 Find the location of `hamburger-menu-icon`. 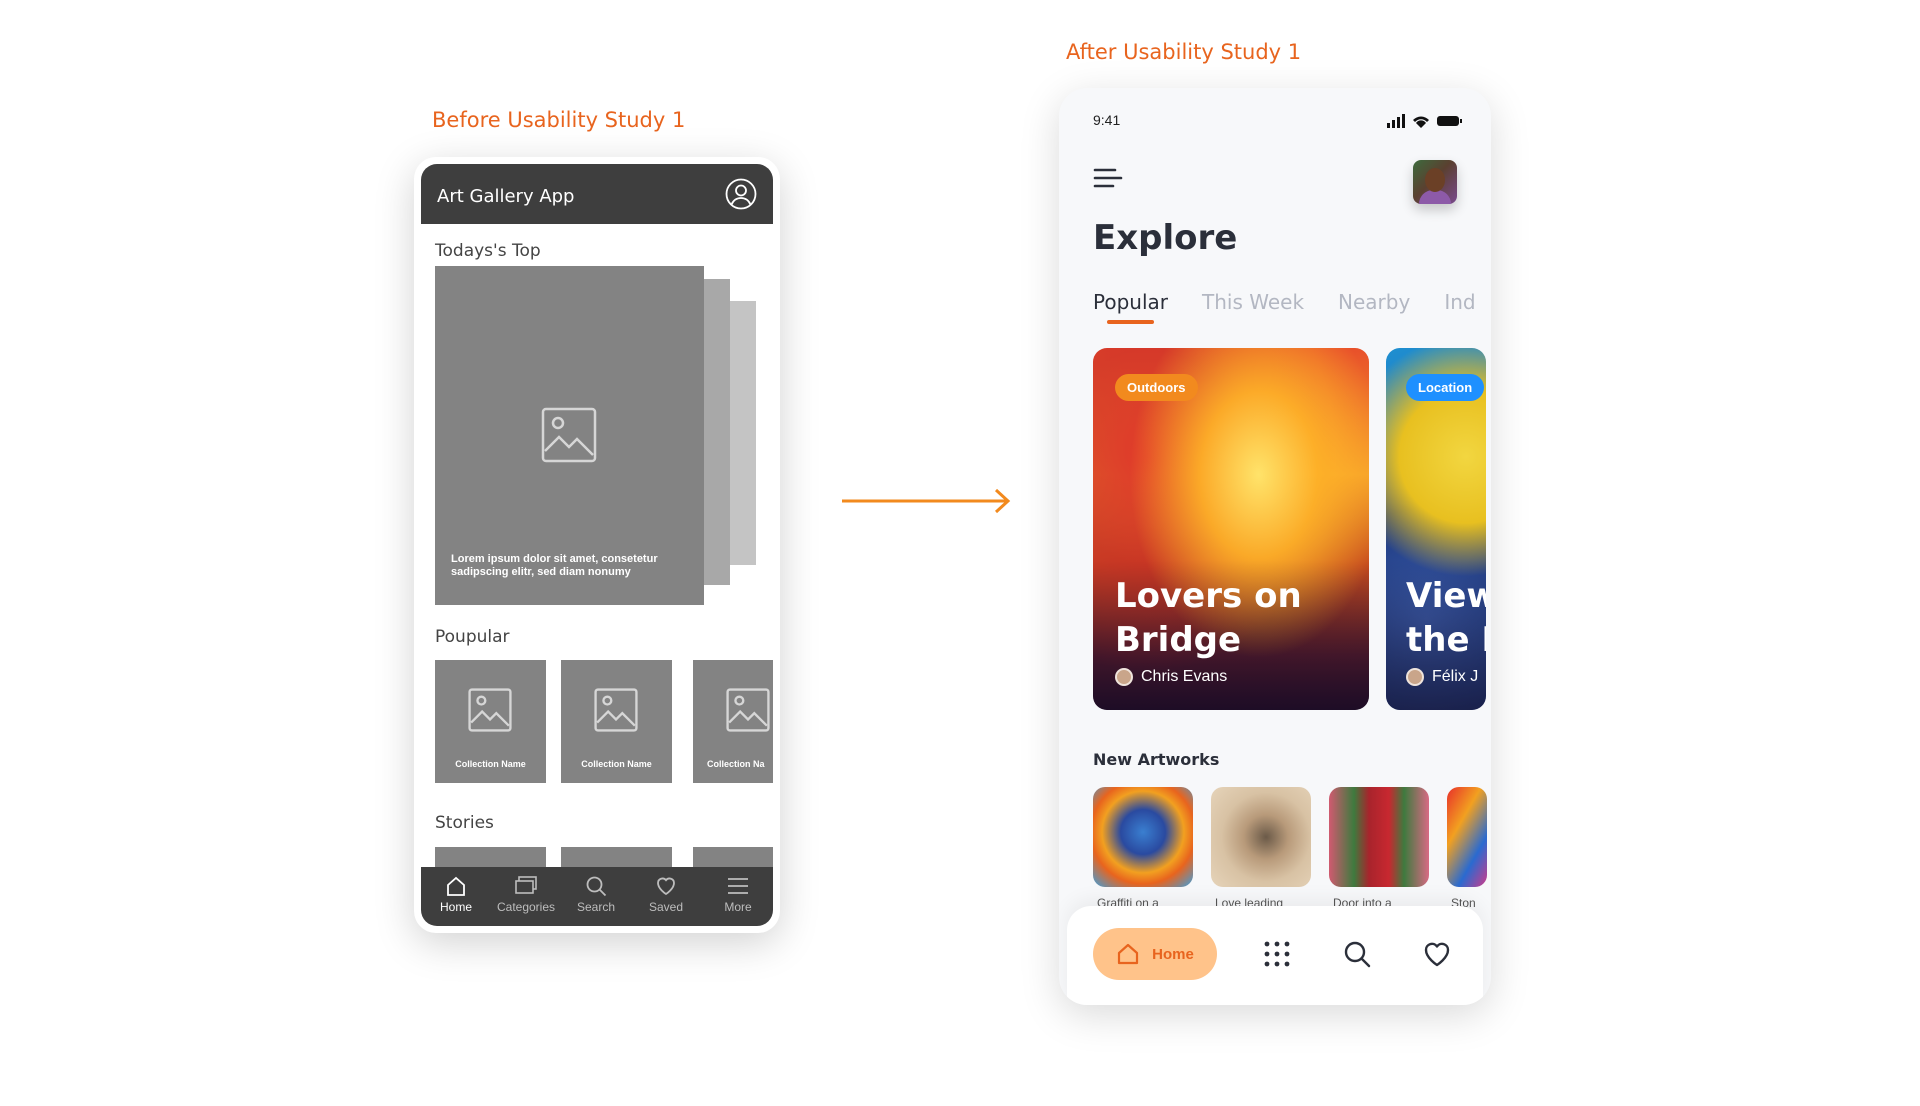

hamburger-menu-icon is located at coordinates (1108, 178).